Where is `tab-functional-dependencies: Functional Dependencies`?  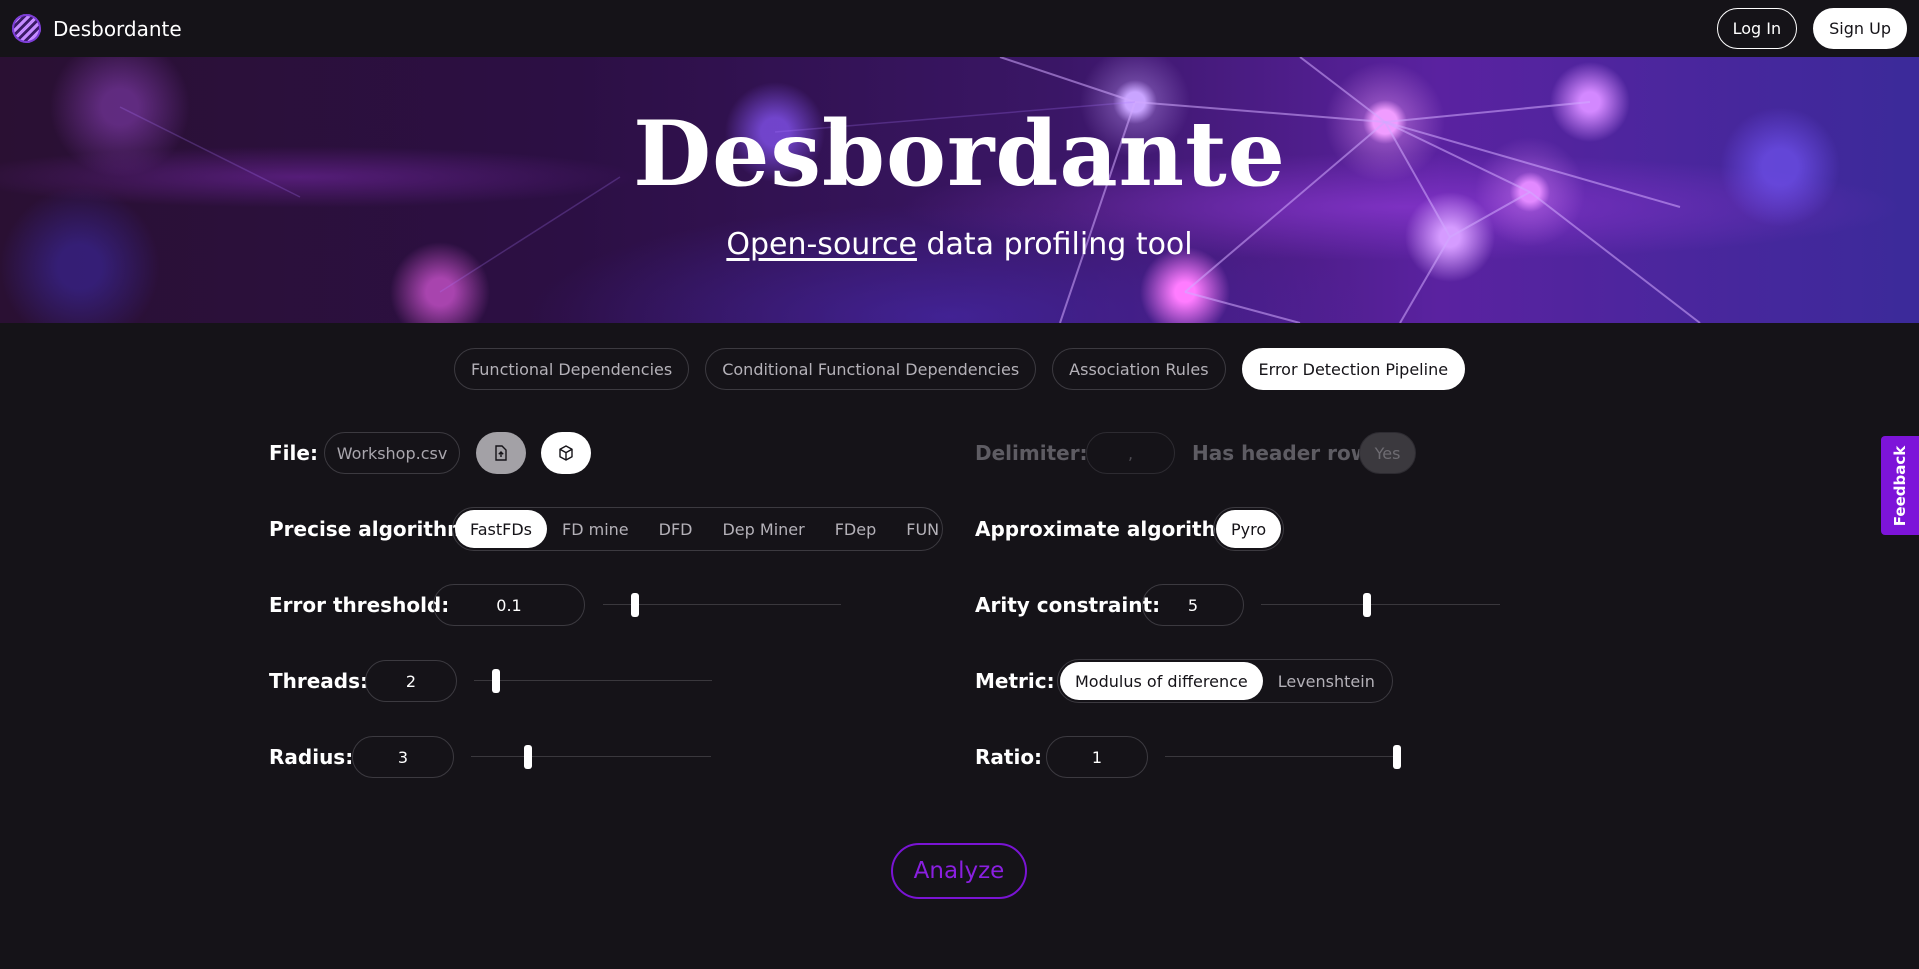 tab-functional-dependencies: Functional Dependencies is located at coordinates (571, 369).